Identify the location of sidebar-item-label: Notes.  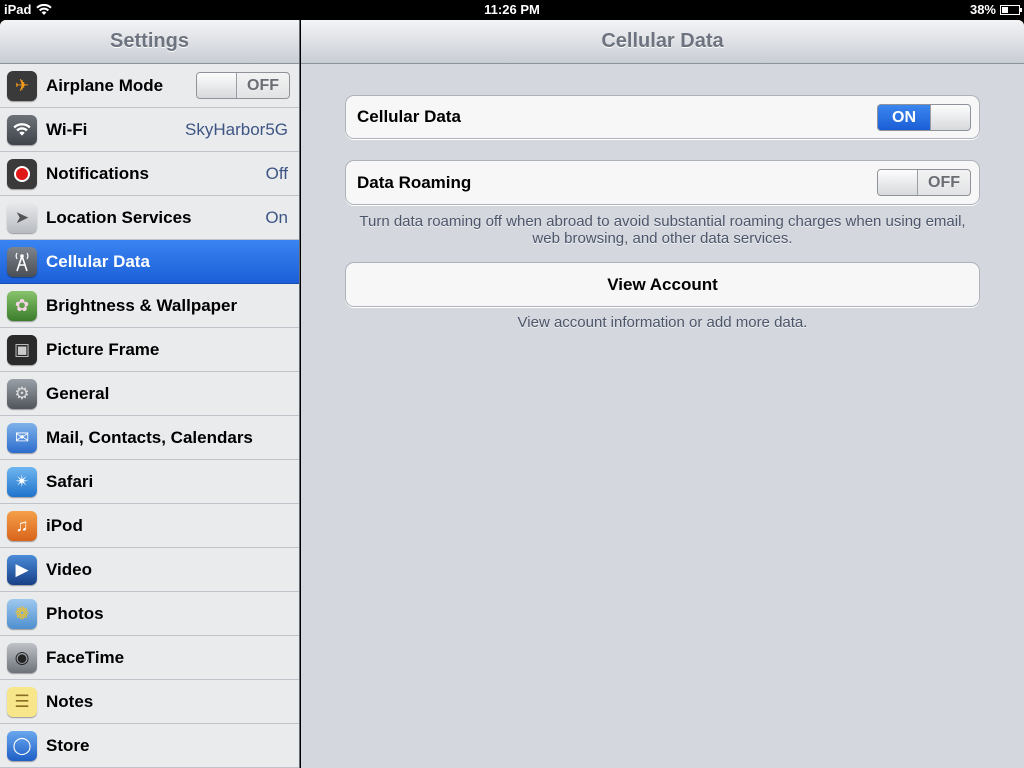
(70, 701).